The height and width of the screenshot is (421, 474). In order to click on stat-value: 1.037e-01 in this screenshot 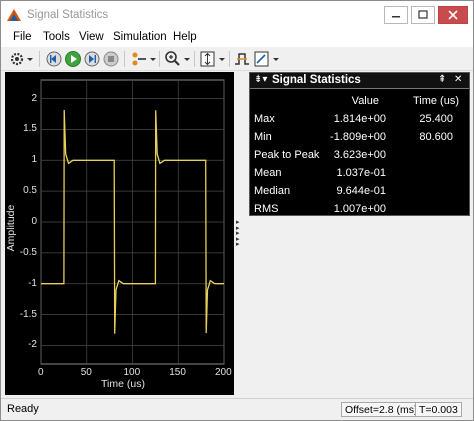, I will do `click(361, 173)`.